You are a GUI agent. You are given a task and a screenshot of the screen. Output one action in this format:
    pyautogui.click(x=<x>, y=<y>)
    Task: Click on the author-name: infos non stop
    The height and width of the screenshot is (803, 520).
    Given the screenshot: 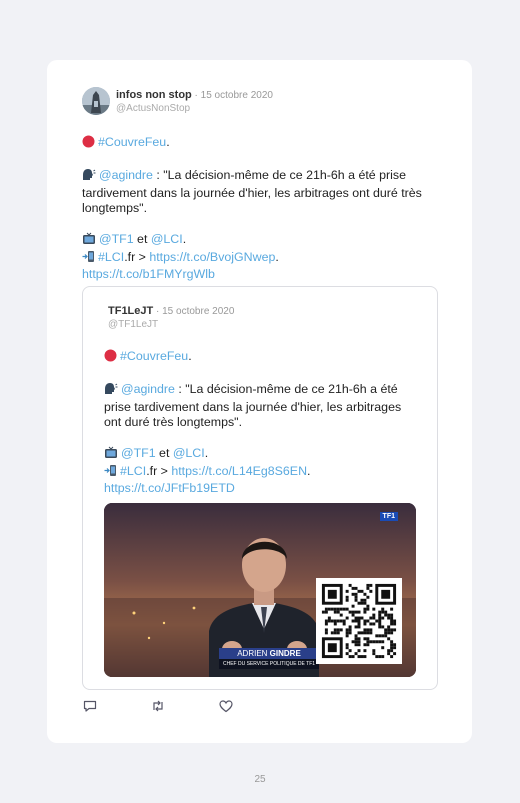 What is the action you would take?
    pyautogui.click(x=154, y=95)
    